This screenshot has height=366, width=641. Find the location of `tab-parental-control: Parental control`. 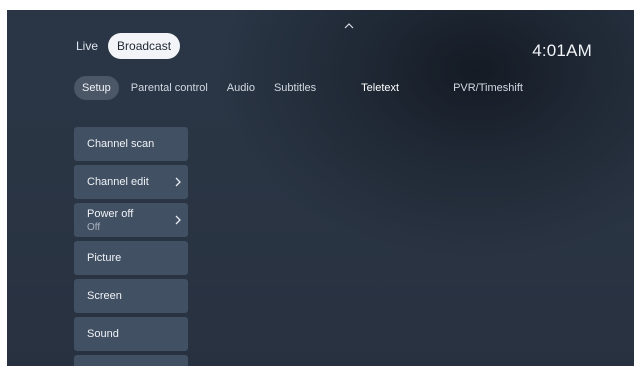

tab-parental-control: Parental control is located at coordinates (169, 88).